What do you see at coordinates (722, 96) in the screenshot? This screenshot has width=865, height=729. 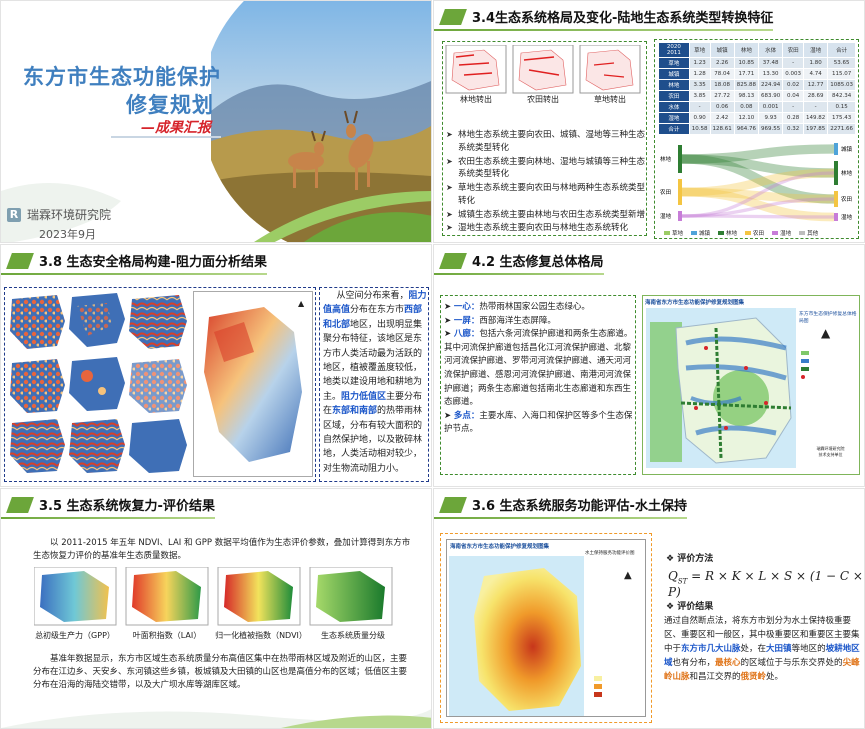 I see `table-cell: 27.72` at bounding box center [722, 96].